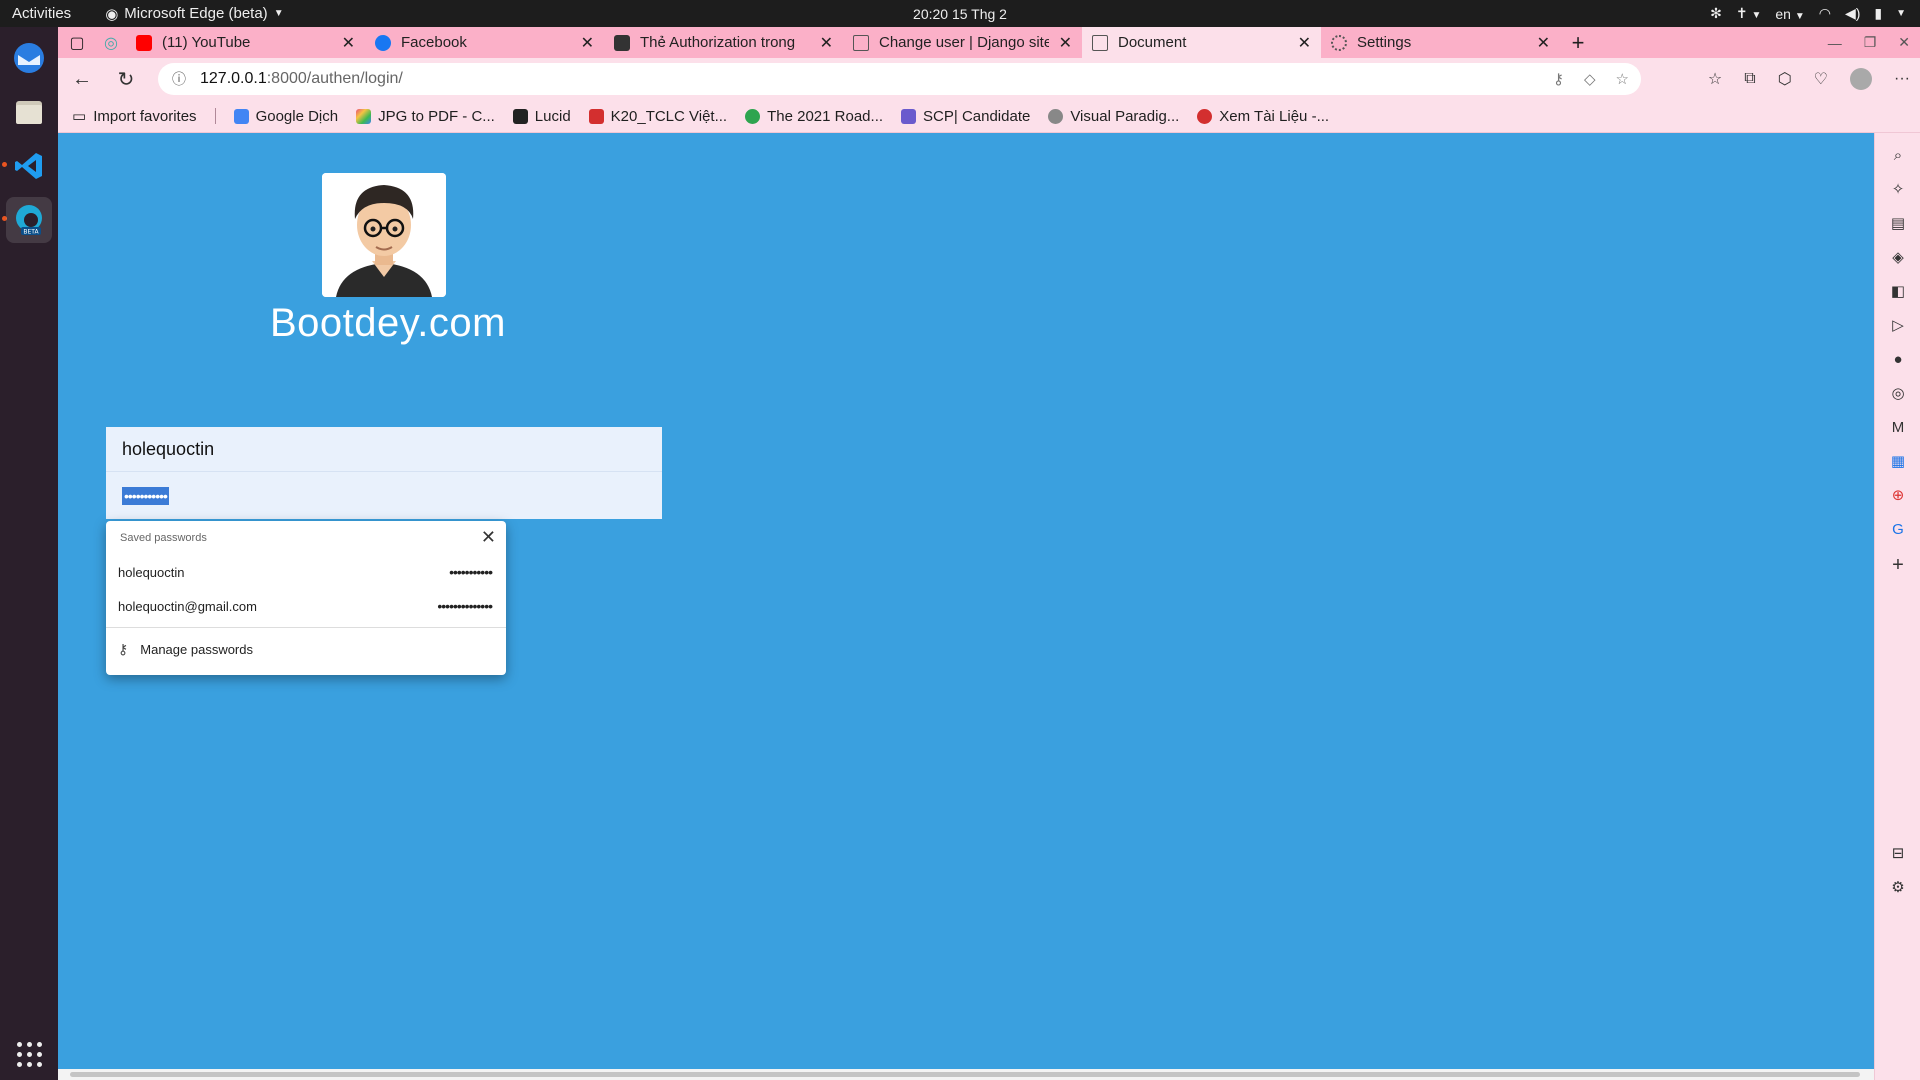 This screenshot has width=1920, height=1080. Describe the element at coordinates (1898, 427) in the screenshot. I see `gmail-icon: M` at that location.